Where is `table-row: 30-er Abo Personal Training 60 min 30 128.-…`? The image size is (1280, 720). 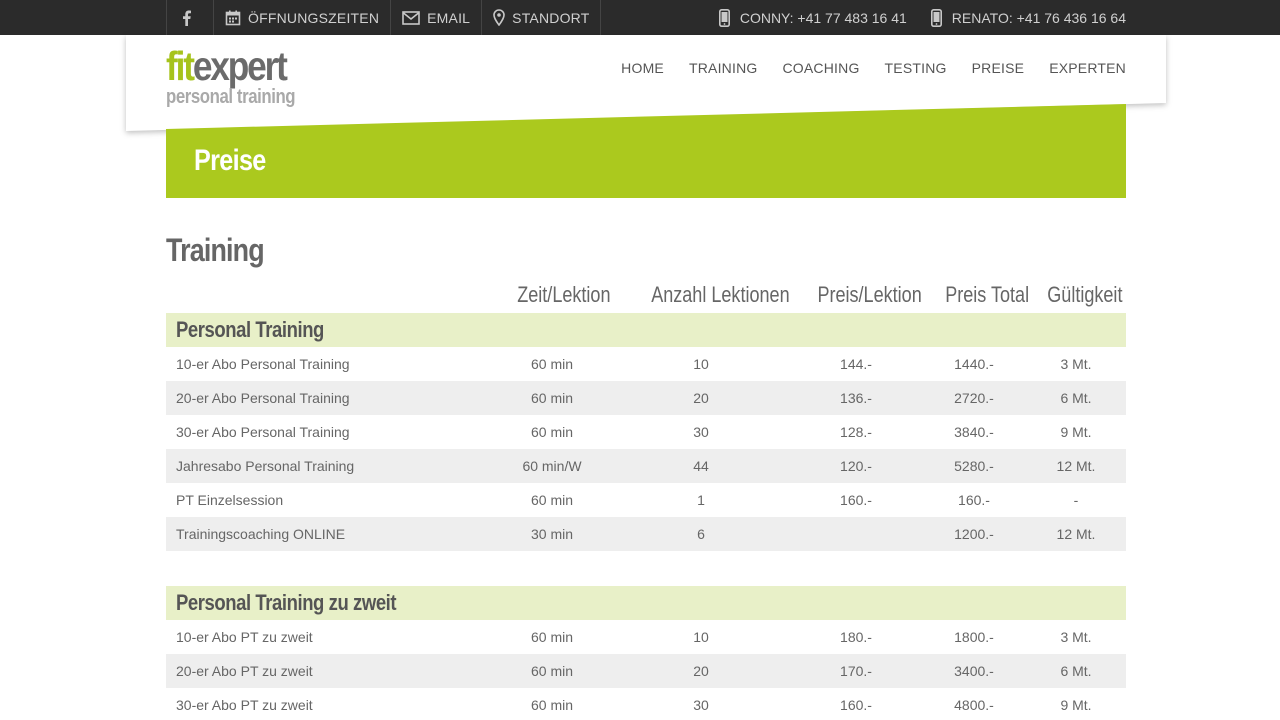 table-row: 30-er Abo Personal Training 60 min 30 128.-… is located at coordinates (646, 432).